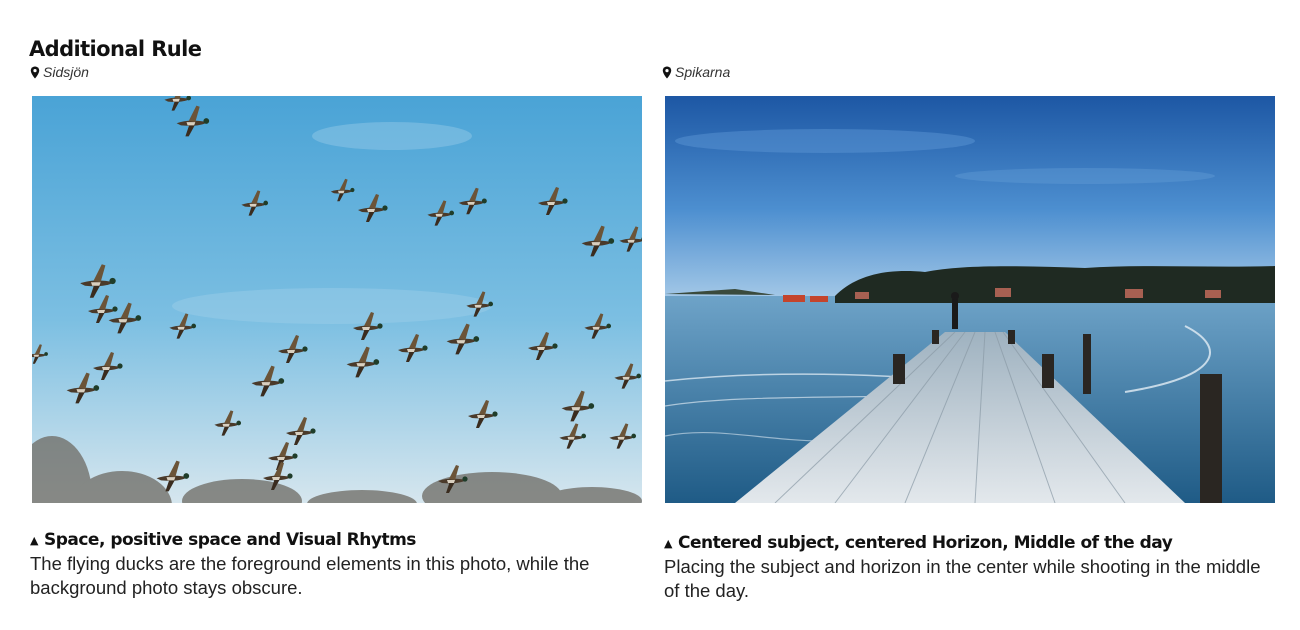 This screenshot has width=1300, height=630. I want to click on location-label-right: Spikarna, so click(696, 72).